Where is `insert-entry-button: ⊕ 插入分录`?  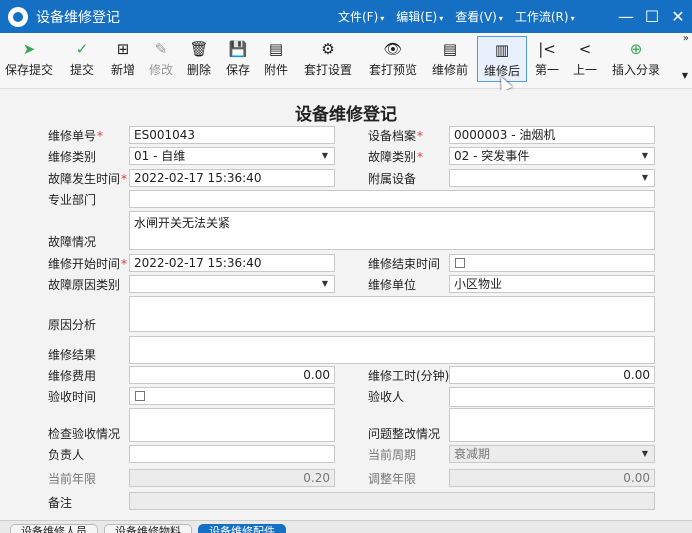
insert-entry-button: ⊕ 插入分录 is located at coordinates (636, 61).